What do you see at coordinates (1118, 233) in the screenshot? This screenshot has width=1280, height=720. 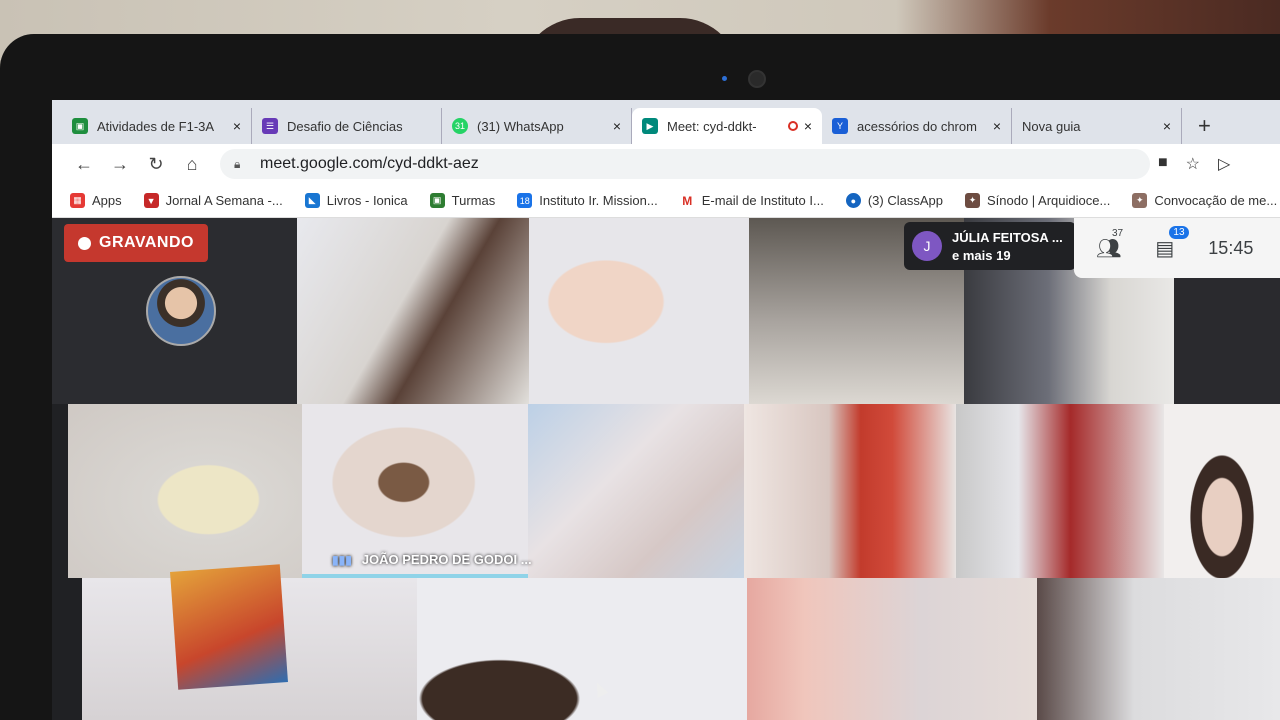 I see `participants-count: 37` at bounding box center [1118, 233].